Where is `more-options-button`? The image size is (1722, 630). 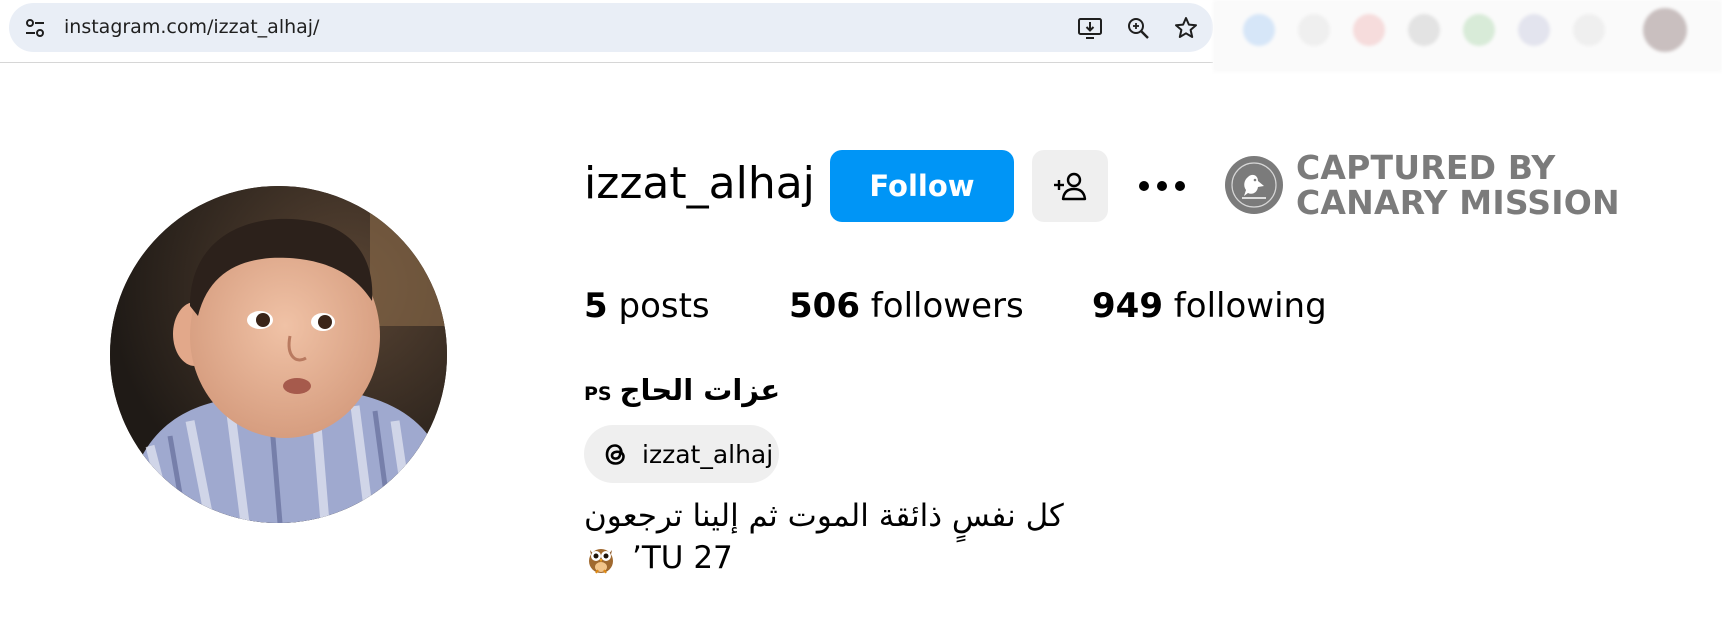
more-options-button is located at coordinates (1162, 186).